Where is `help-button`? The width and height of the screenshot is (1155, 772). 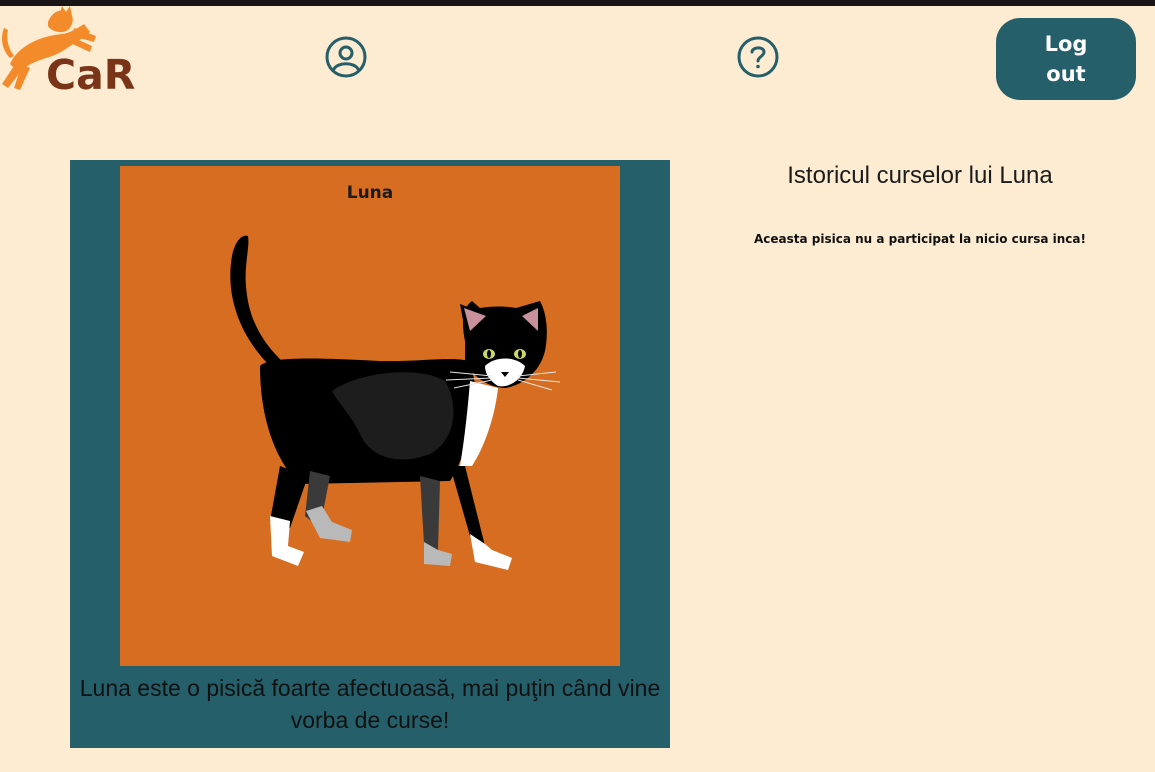 help-button is located at coordinates (758, 57).